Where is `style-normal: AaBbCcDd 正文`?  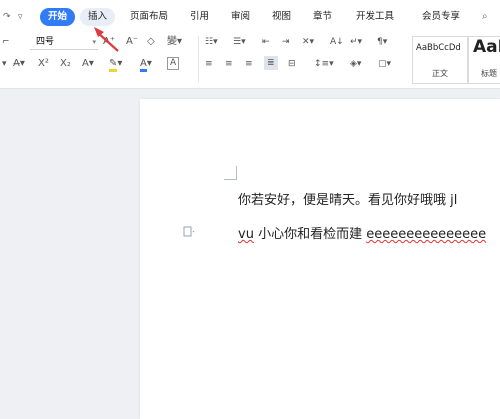 style-normal: AaBbCcDd 正文 is located at coordinates (440, 60).